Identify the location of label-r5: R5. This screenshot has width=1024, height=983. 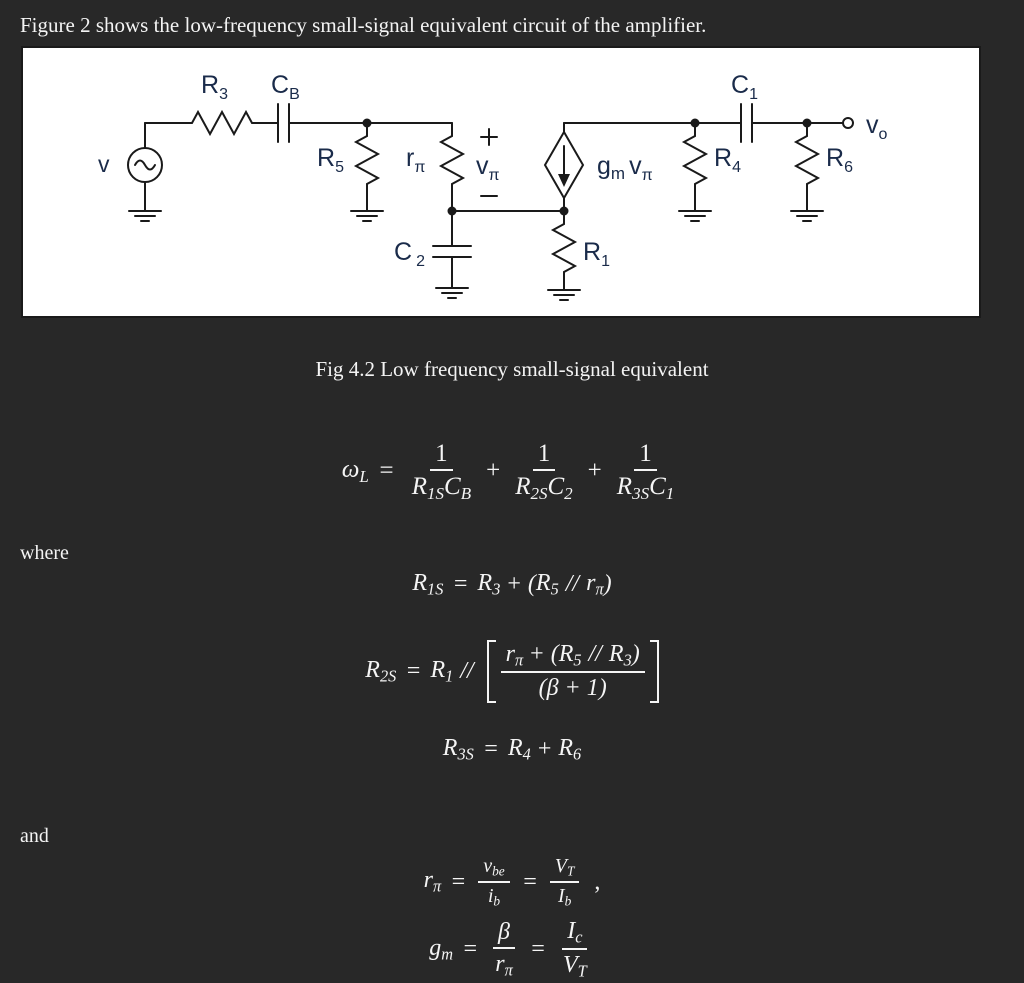
(330, 160).